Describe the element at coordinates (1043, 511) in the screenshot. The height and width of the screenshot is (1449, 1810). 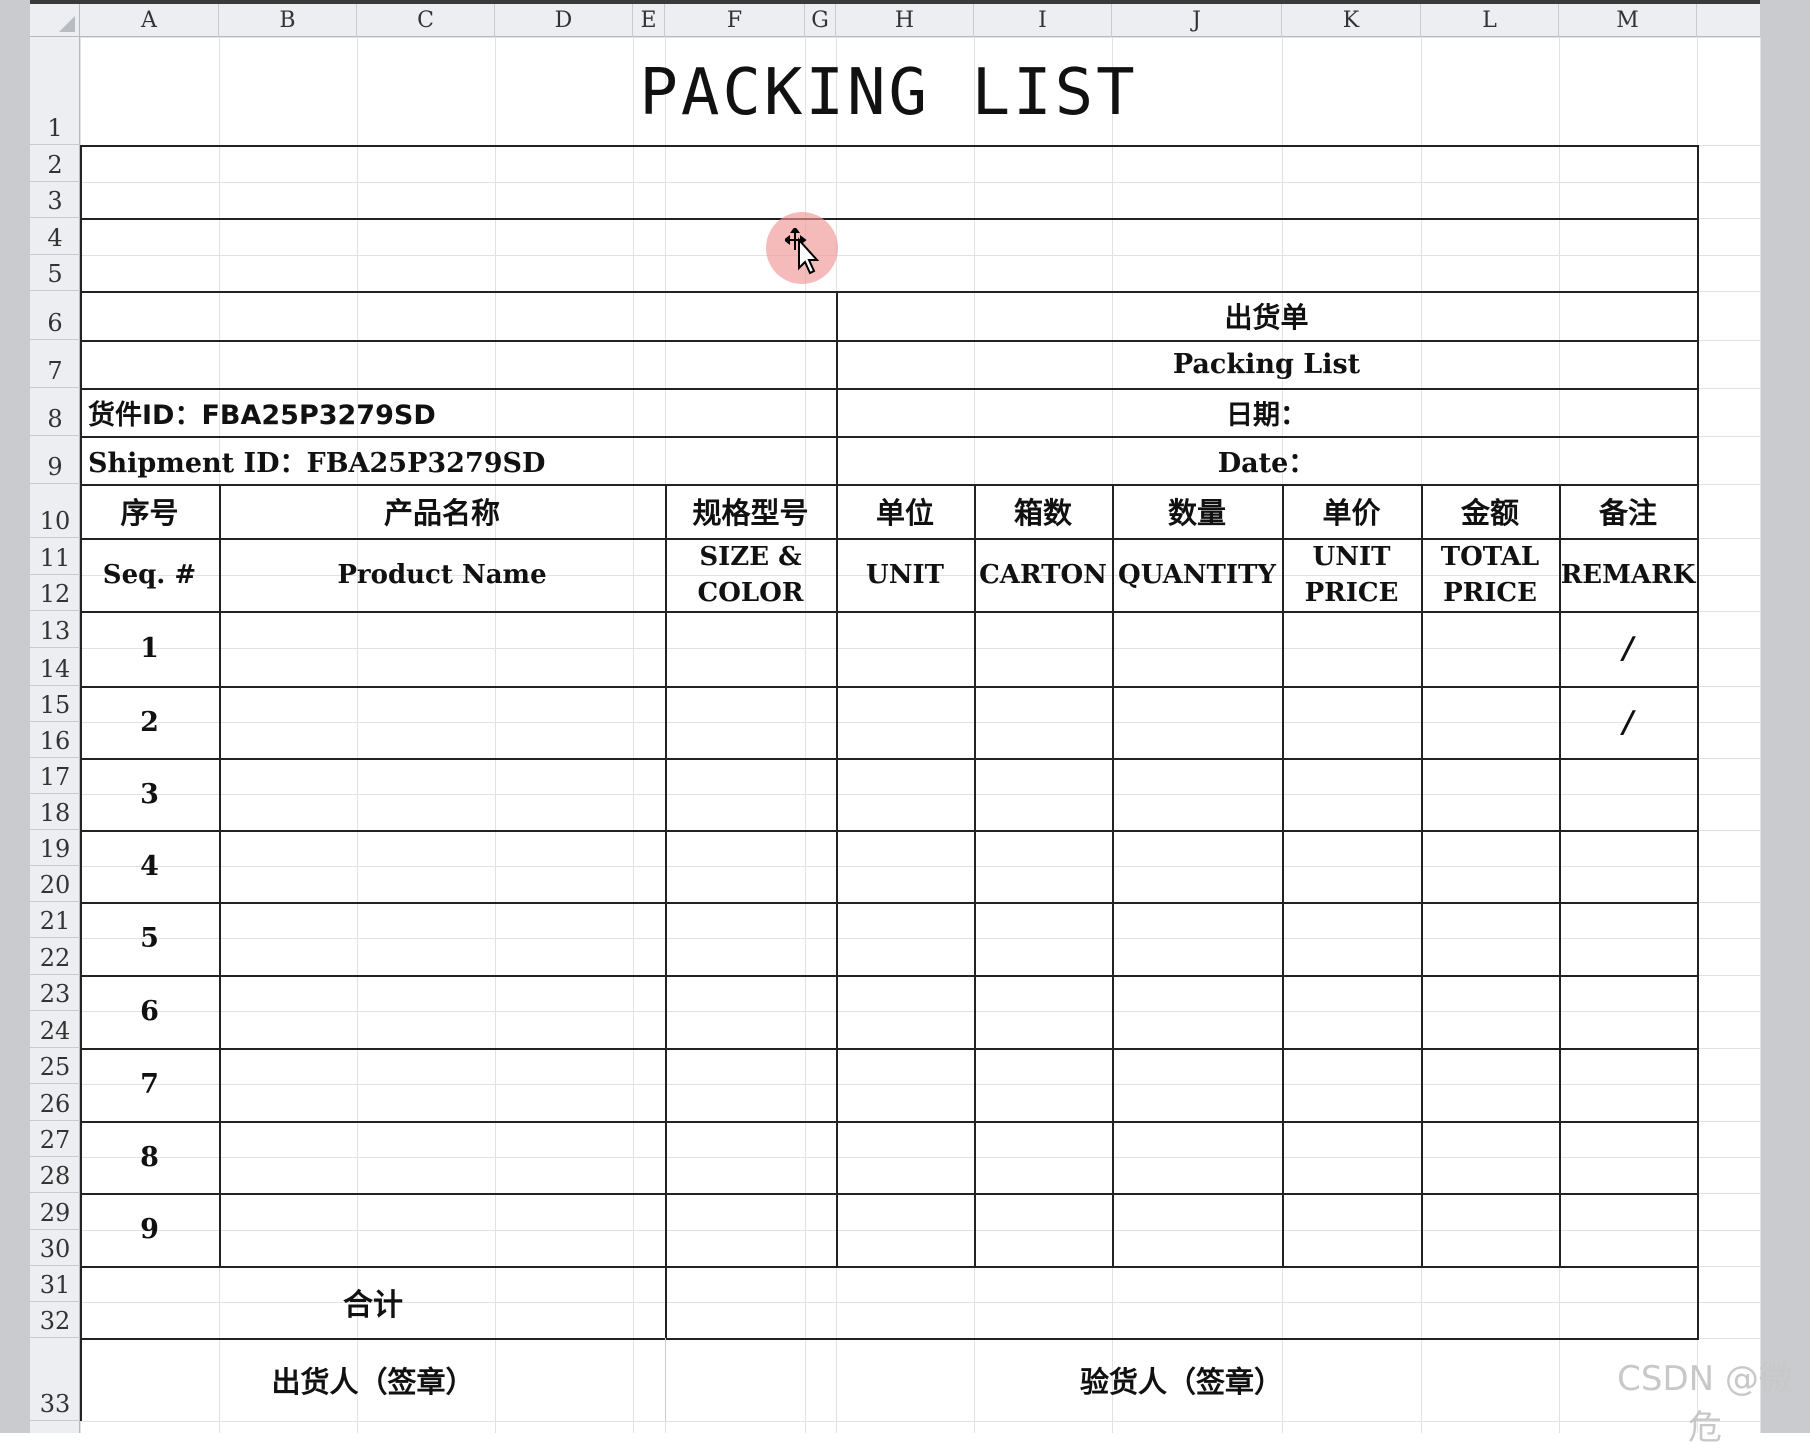
I see `table-header-cn: 箱数` at that location.